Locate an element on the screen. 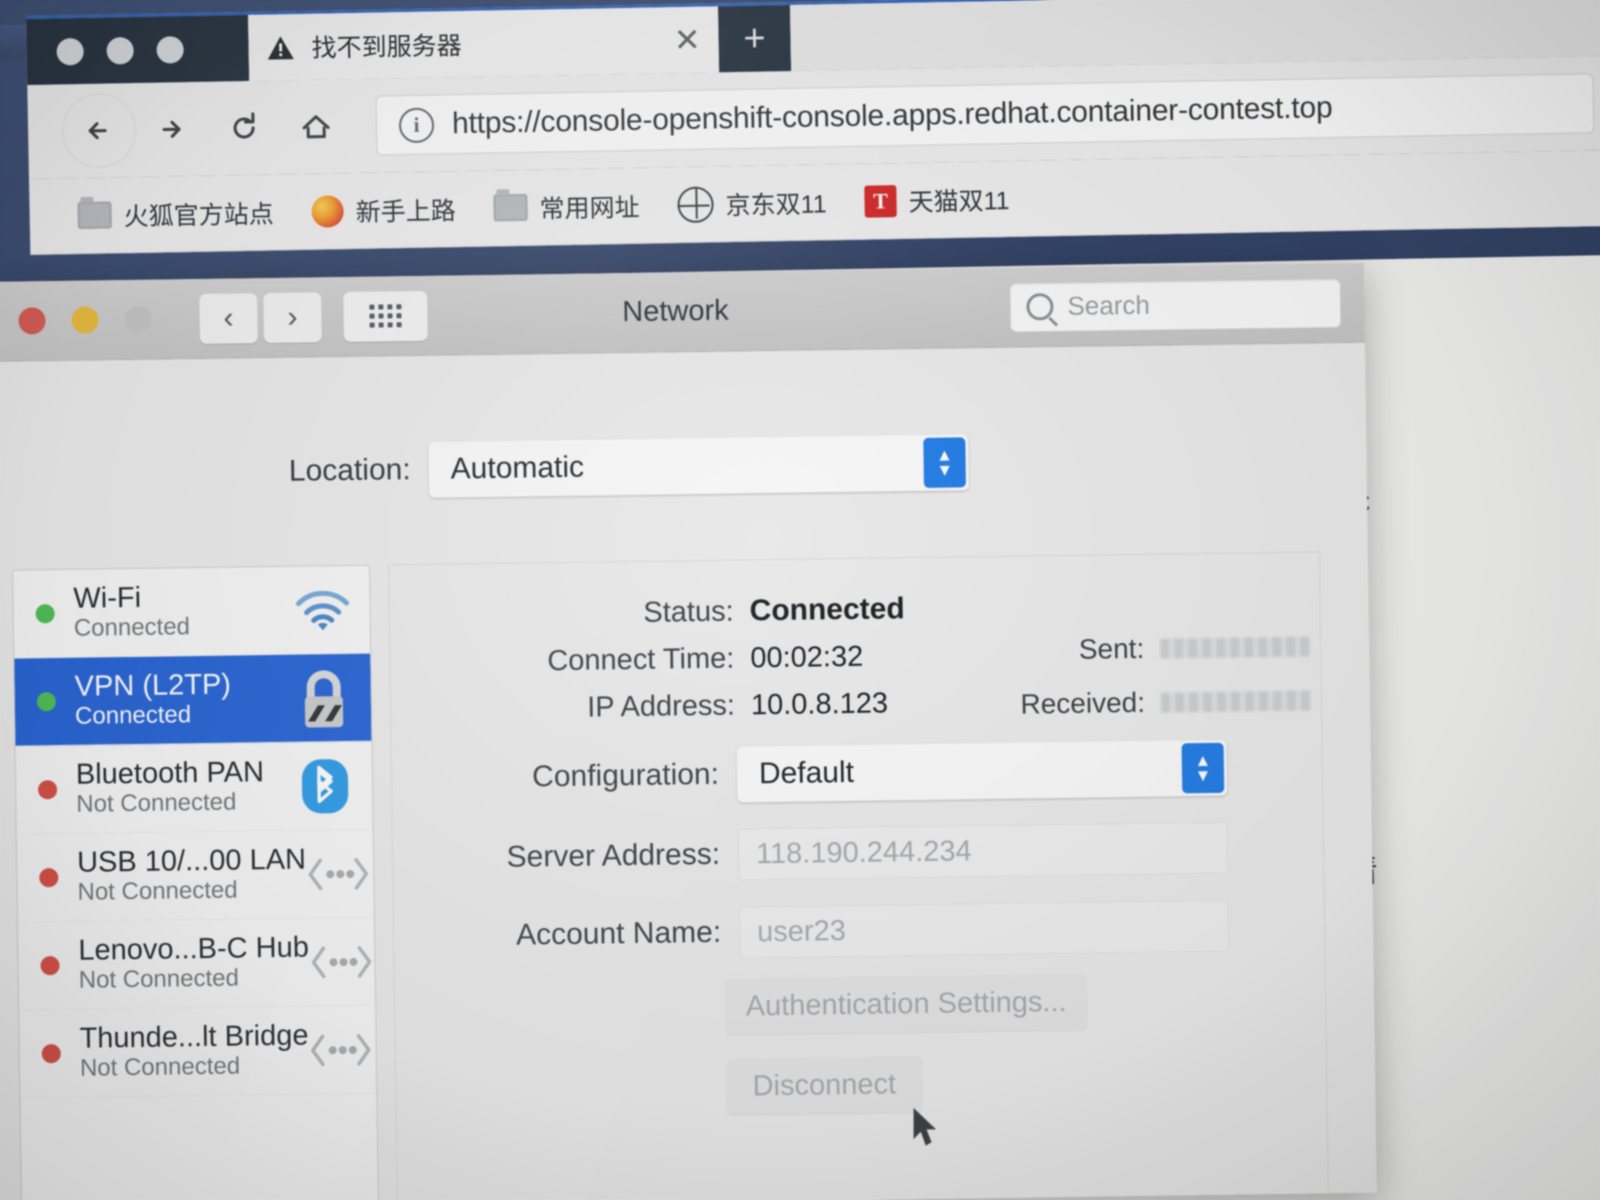  search-placeholder: Search is located at coordinates (1109, 305).